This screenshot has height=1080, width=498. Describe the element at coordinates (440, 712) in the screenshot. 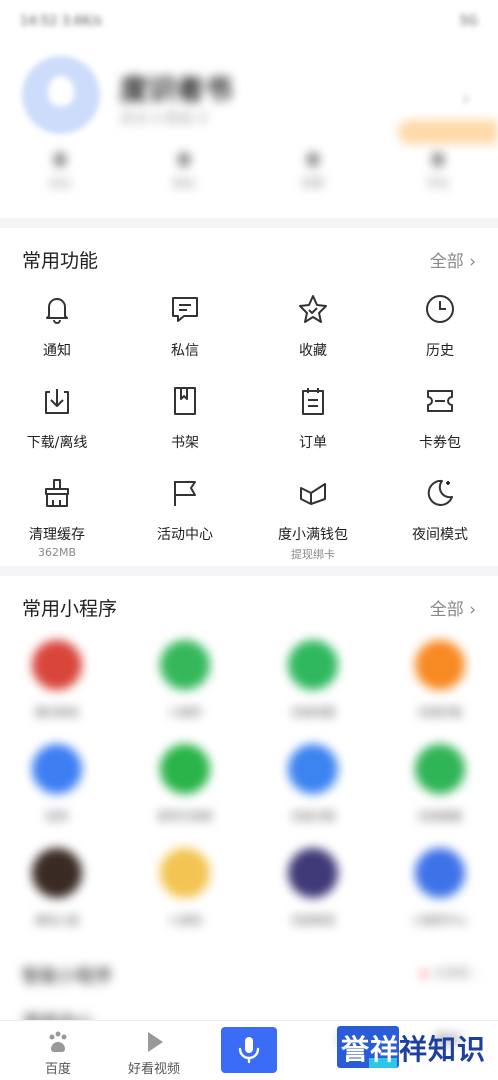

I see `mini-program-label: 百度好看` at that location.